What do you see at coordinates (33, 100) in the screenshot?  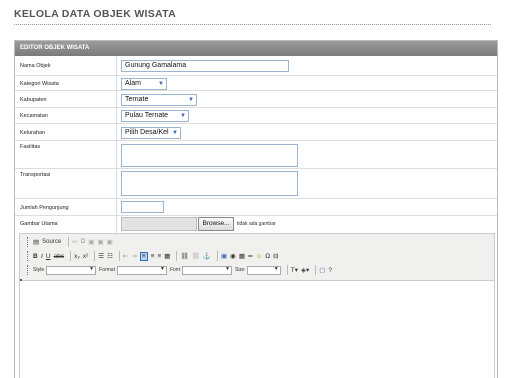 I see `kabupaten-label: Kabupaten` at bounding box center [33, 100].